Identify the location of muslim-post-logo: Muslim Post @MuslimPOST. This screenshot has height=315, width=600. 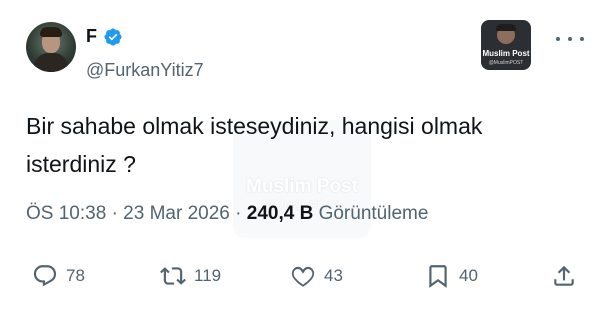
(506, 45).